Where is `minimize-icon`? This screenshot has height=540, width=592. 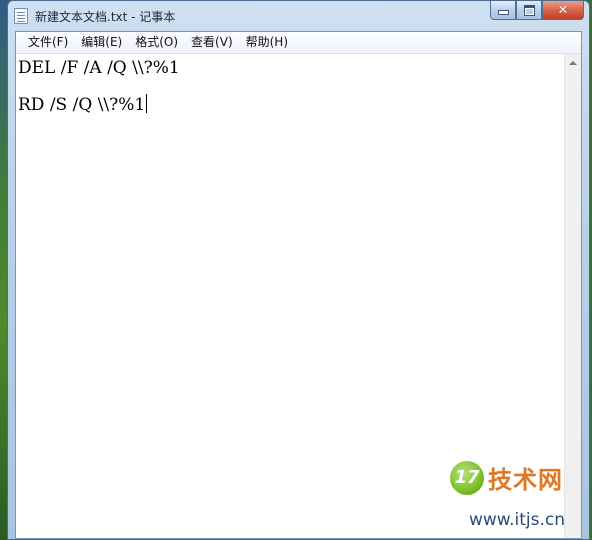 minimize-icon is located at coordinates (503, 12).